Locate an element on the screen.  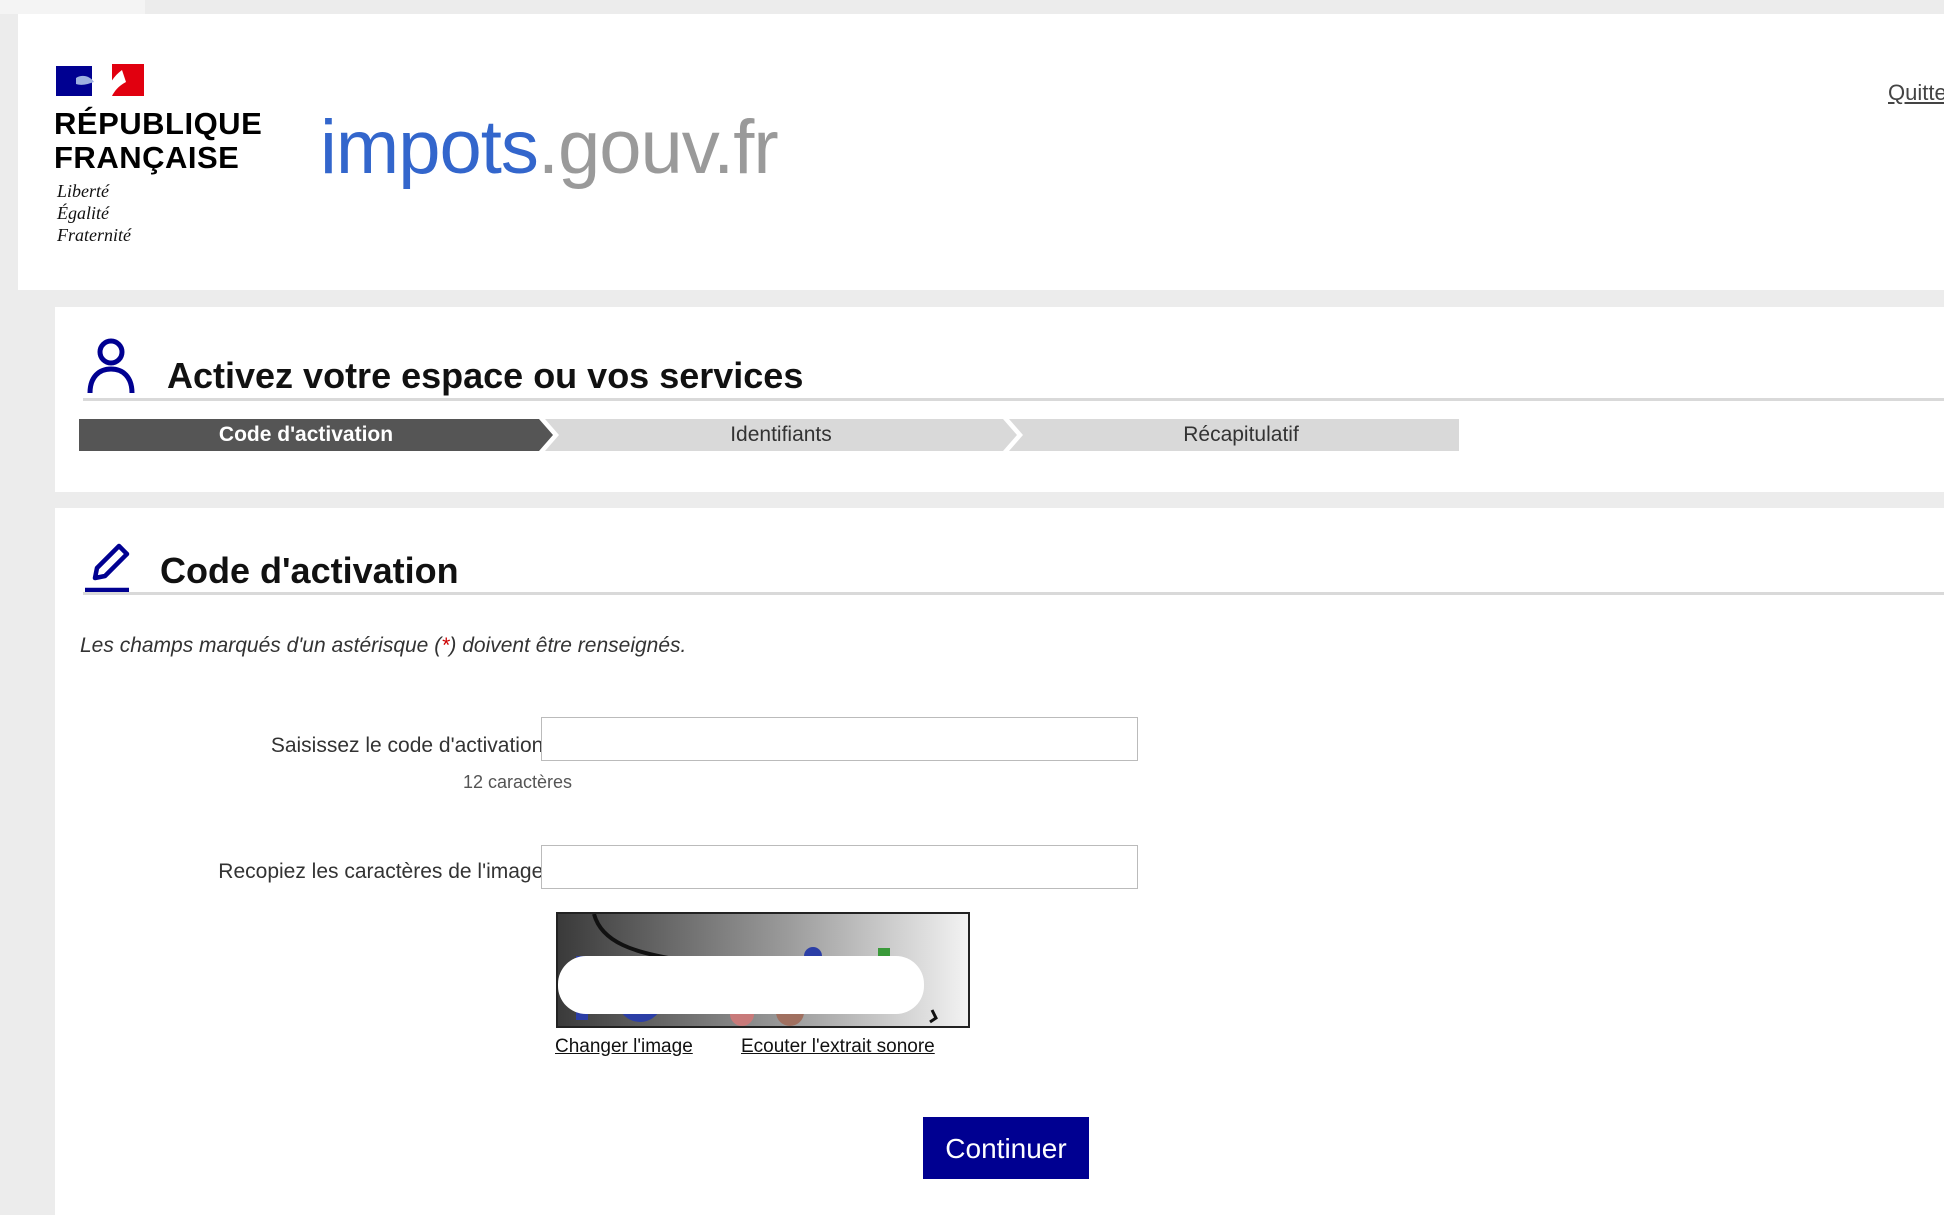
pencil-icon is located at coordinates (107, 568).